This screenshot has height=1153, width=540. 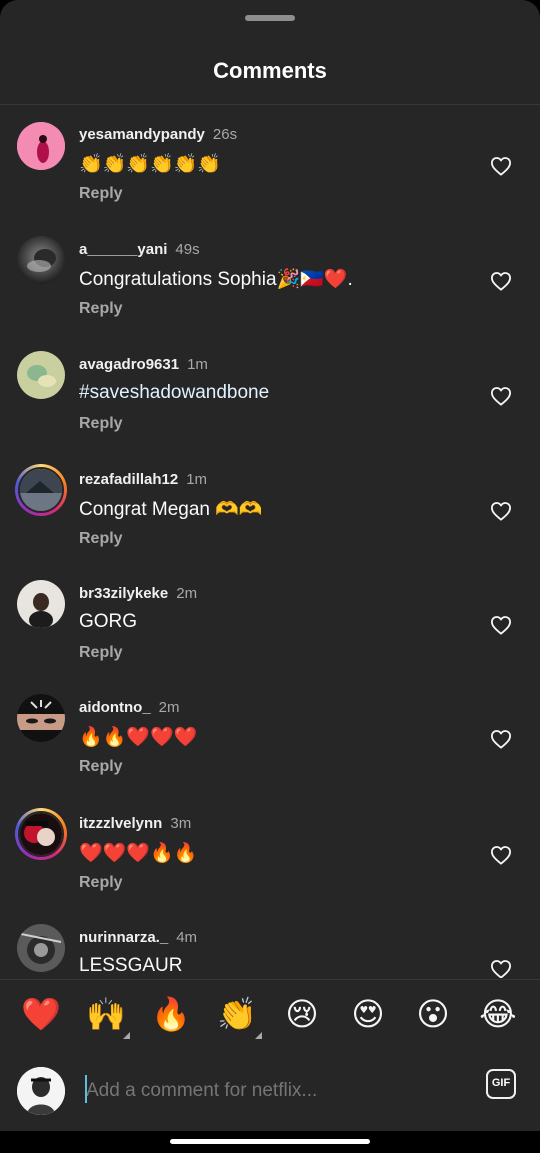 I want to click on comment-timestamp: 3m, so click(x=181, y=823).